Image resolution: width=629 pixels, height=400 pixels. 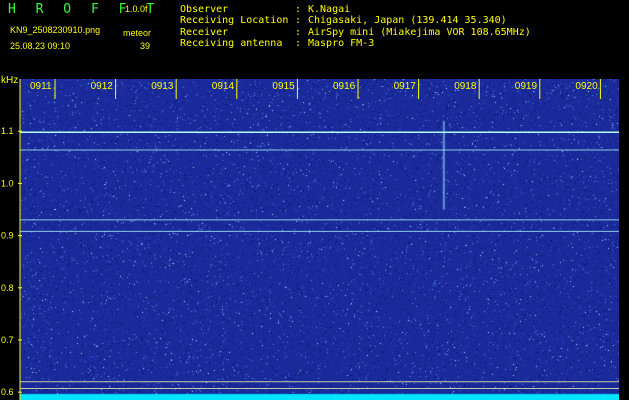 What do you see at coordinates (55, 30) in the screenshot?
I see `filename-label: KN9_2508230910.png` at bounding box center [55, 30].